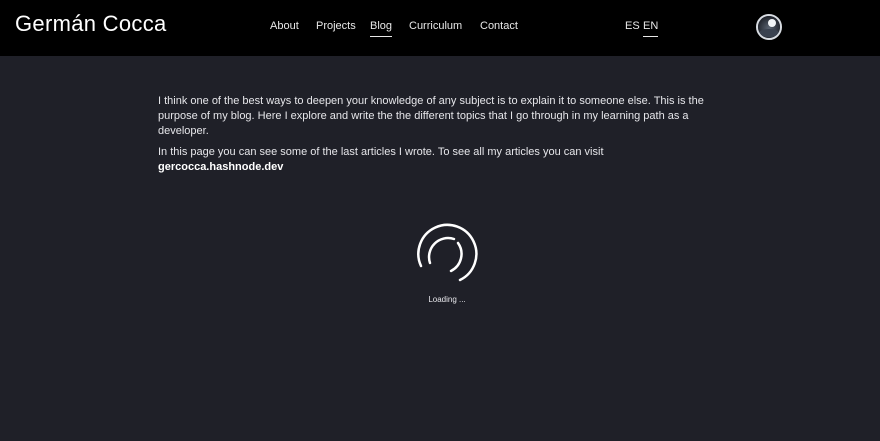  What do you see at coordinates (220, 167) in the screenshot?
I see `hashnode-link: gercocca.hashnode.dev` at bounding box center [220, 167].